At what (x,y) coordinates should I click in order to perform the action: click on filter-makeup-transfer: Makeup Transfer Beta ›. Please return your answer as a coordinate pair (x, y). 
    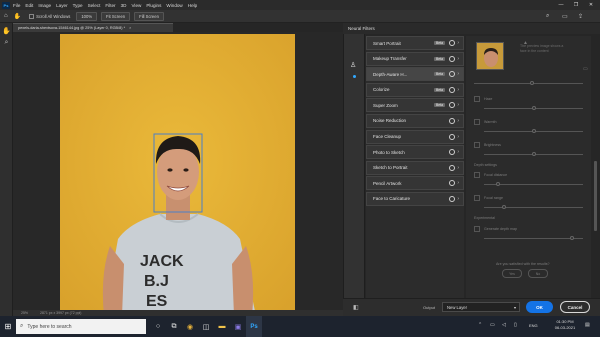
    Looking at the image, I should click on (415, 58).